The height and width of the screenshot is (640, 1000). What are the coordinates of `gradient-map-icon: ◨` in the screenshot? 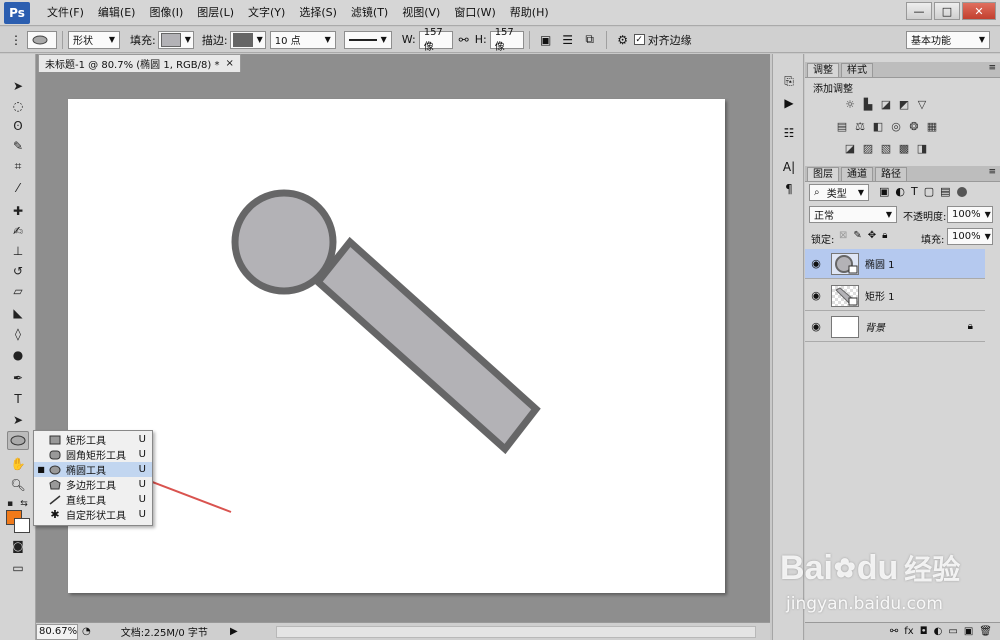 It's located at (922, 148).